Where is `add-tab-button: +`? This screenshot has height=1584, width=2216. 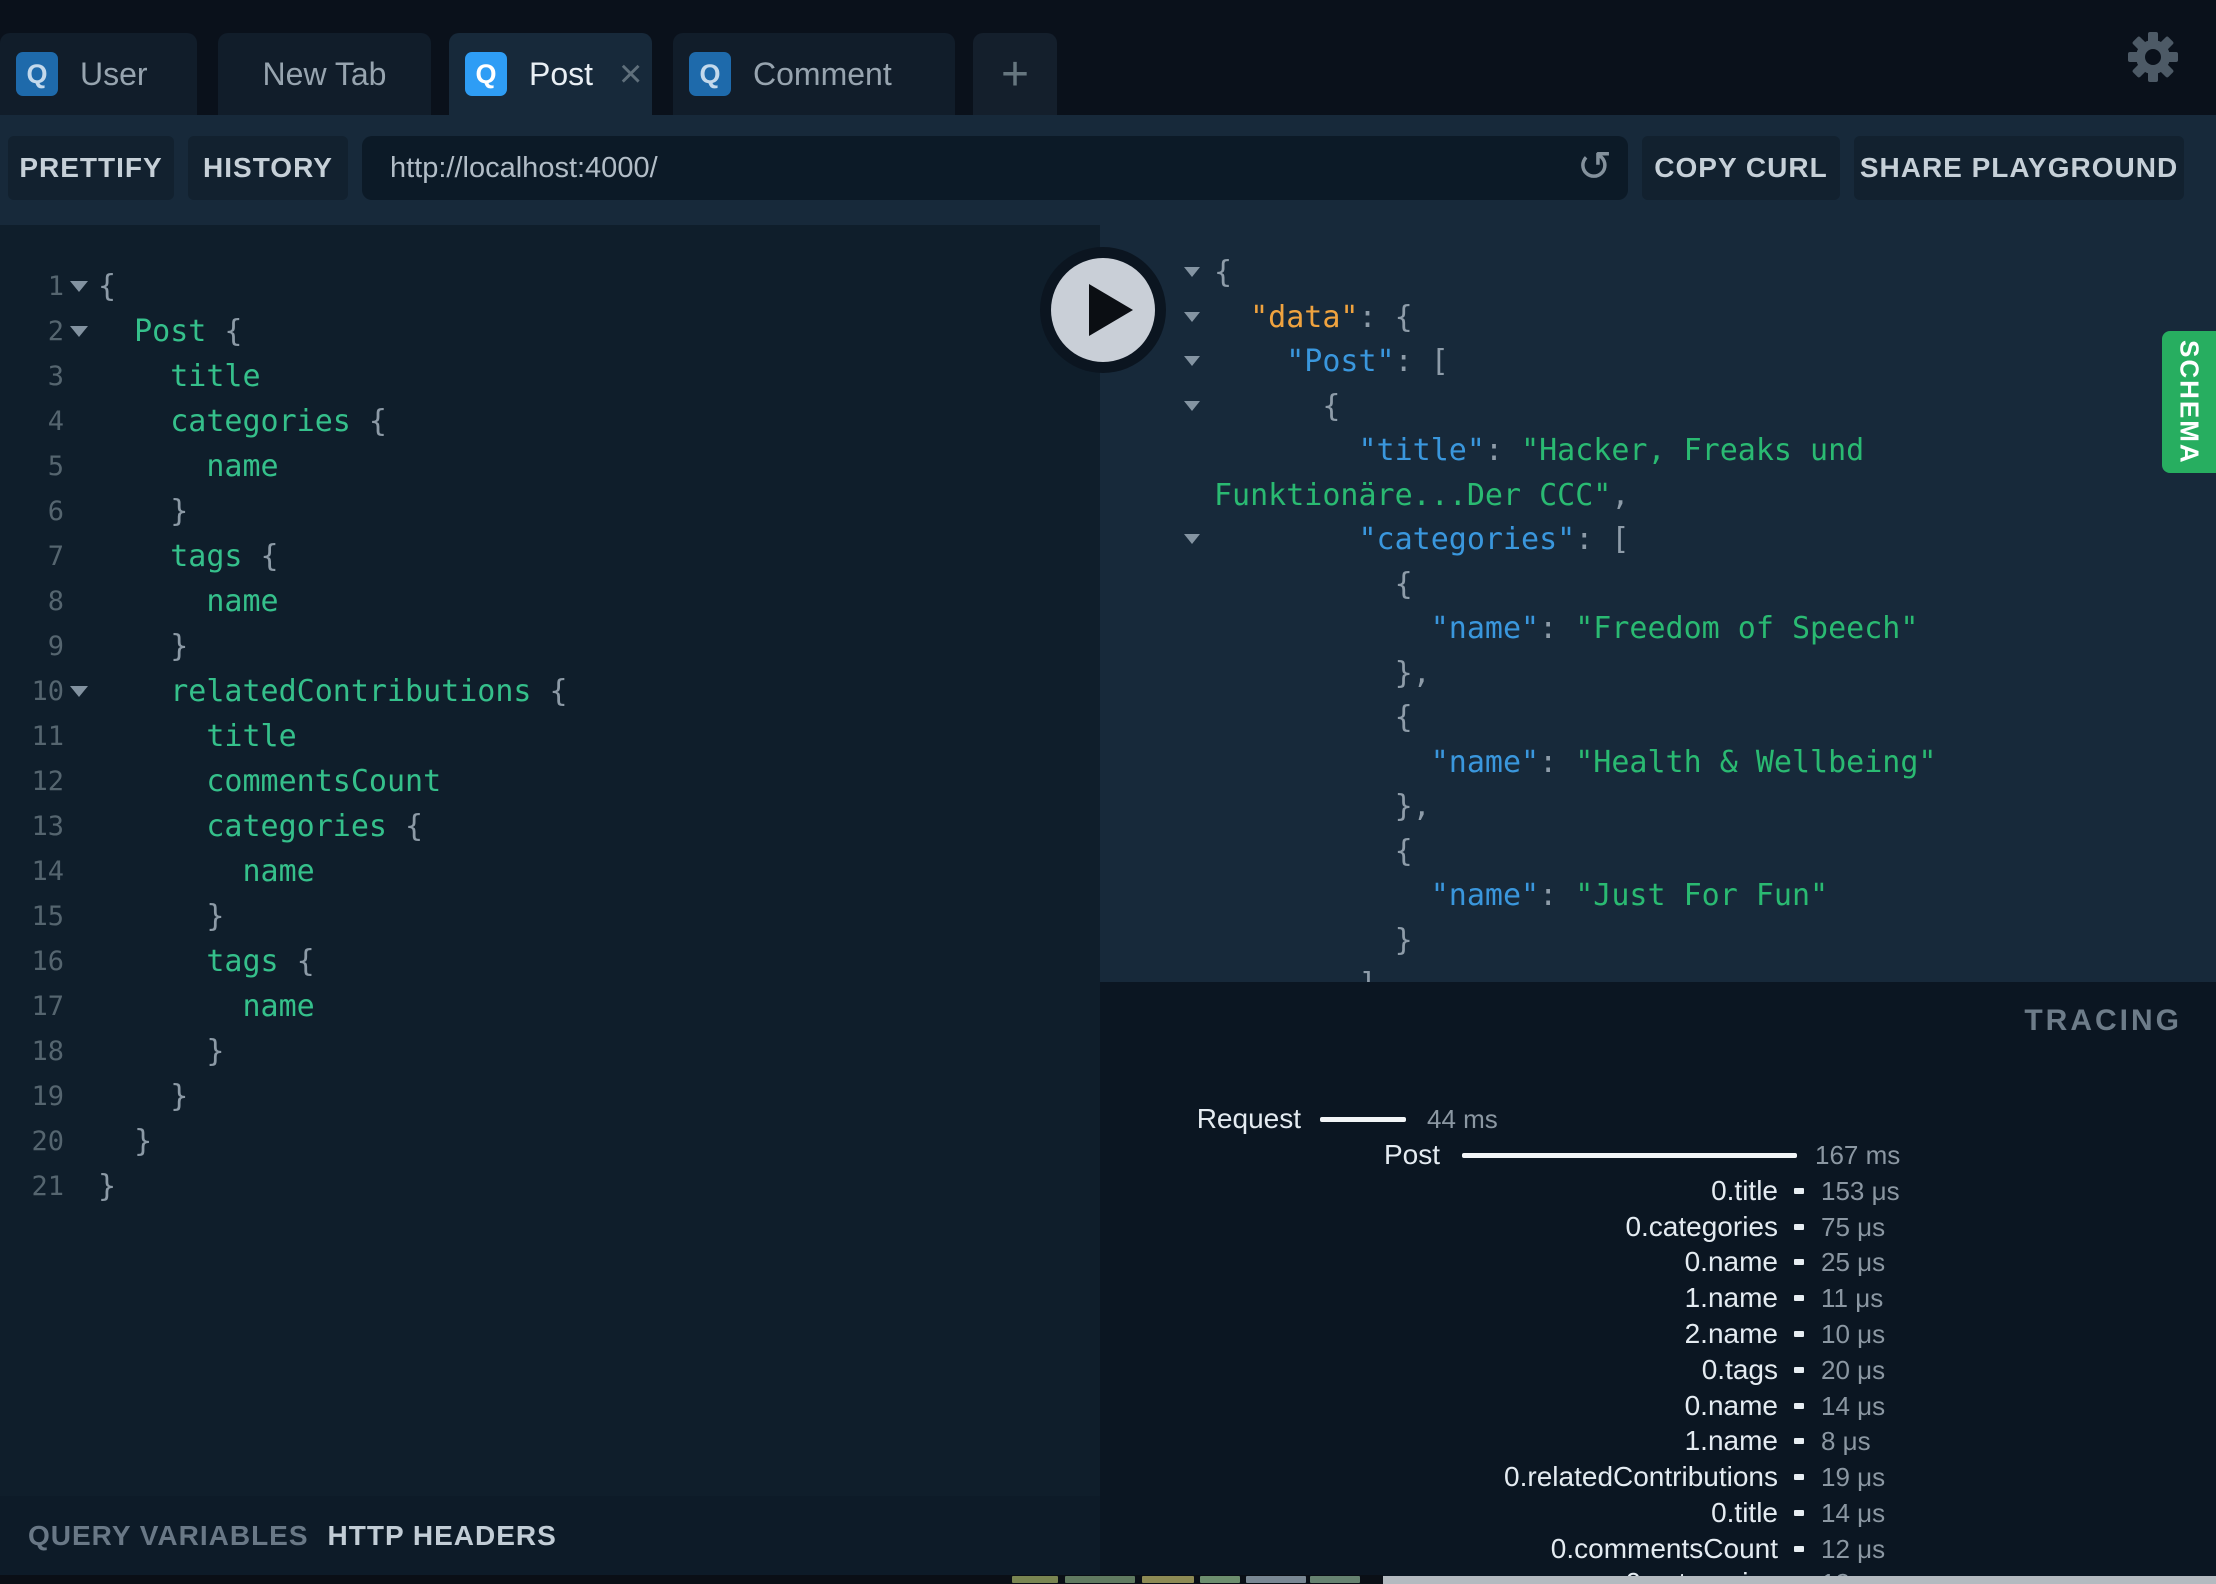 add-tab-button: + is located at coordinates (1015, 74).